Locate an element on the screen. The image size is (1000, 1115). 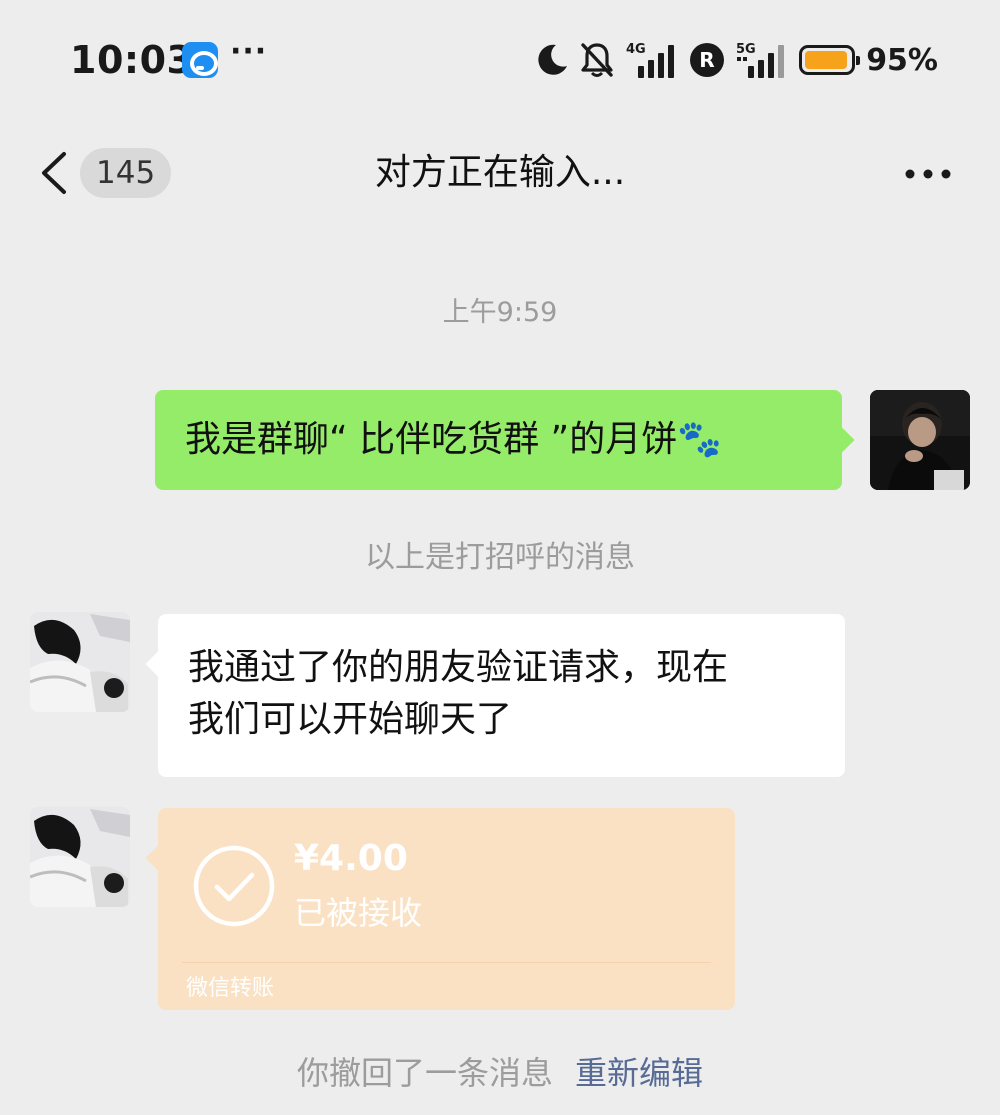
signal-4g-icon: 4G is located at coordinates (650, 60).